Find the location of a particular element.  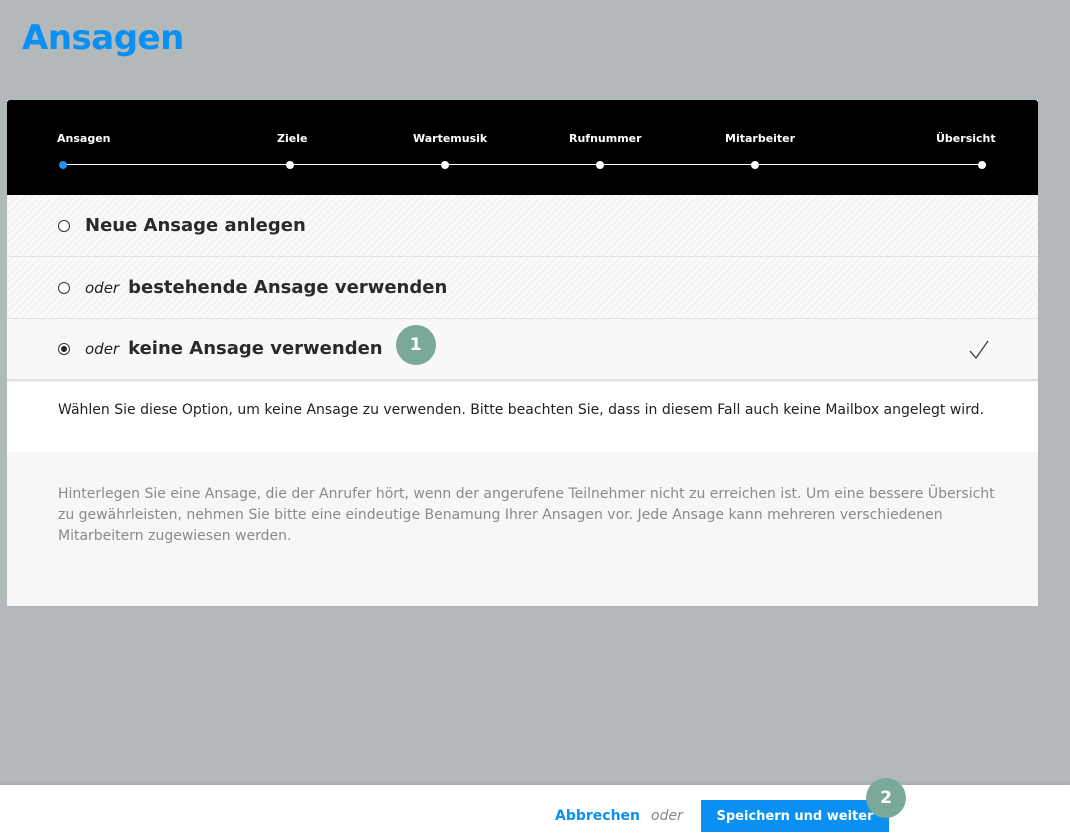

option-new-announcement: Neue Ansage anlegen is located at coordinates (522, 226).